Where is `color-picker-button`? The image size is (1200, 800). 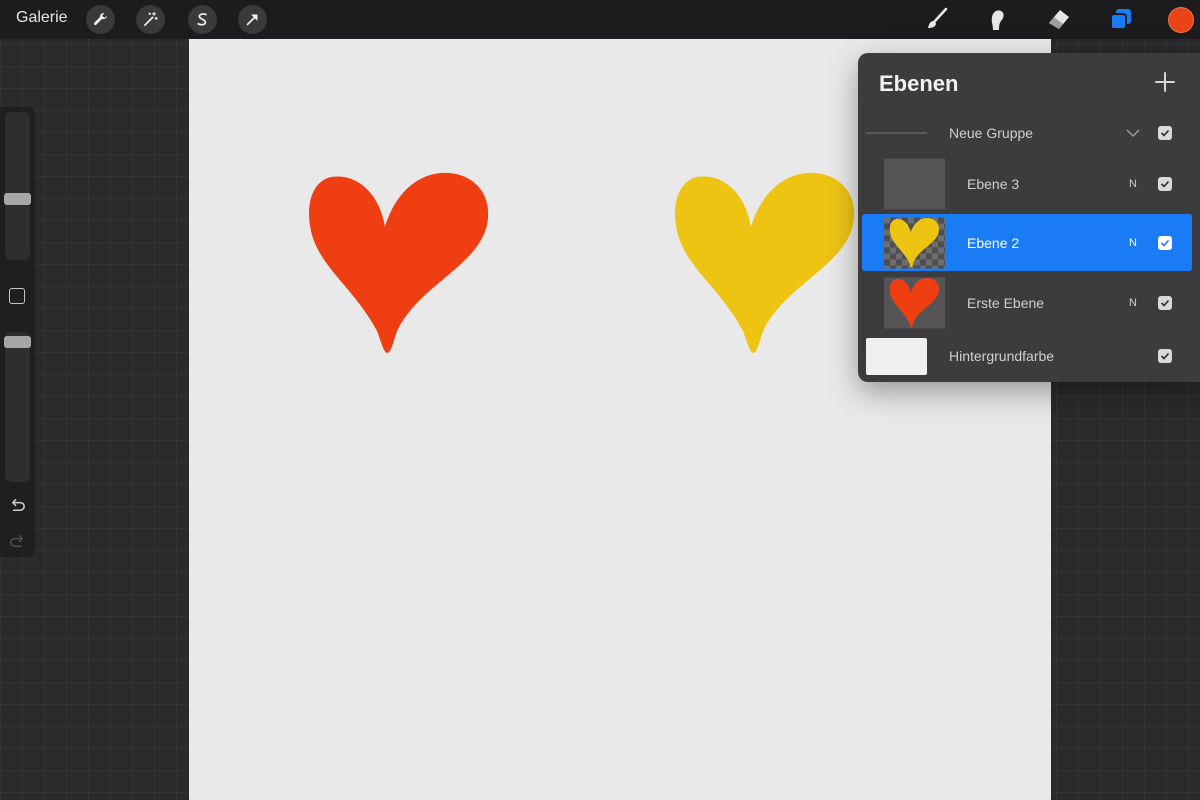
color-picker-button is located at coordinates (1181, 20).